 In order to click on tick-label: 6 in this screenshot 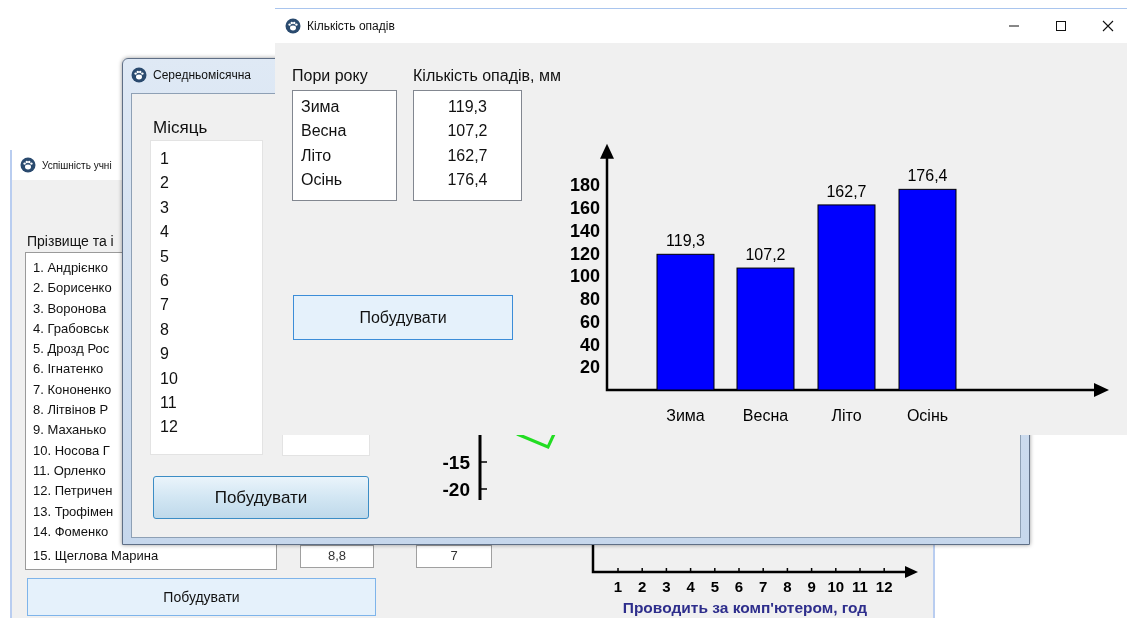, I will do `click(739, 586)`.